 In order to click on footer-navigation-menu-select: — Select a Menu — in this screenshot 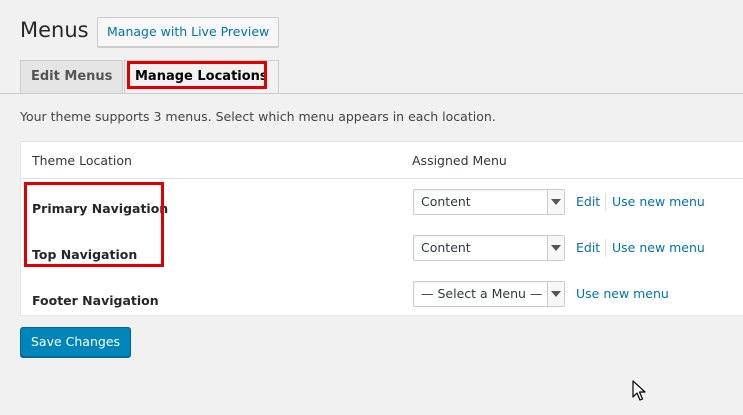, I will do `click(489, 294)`.